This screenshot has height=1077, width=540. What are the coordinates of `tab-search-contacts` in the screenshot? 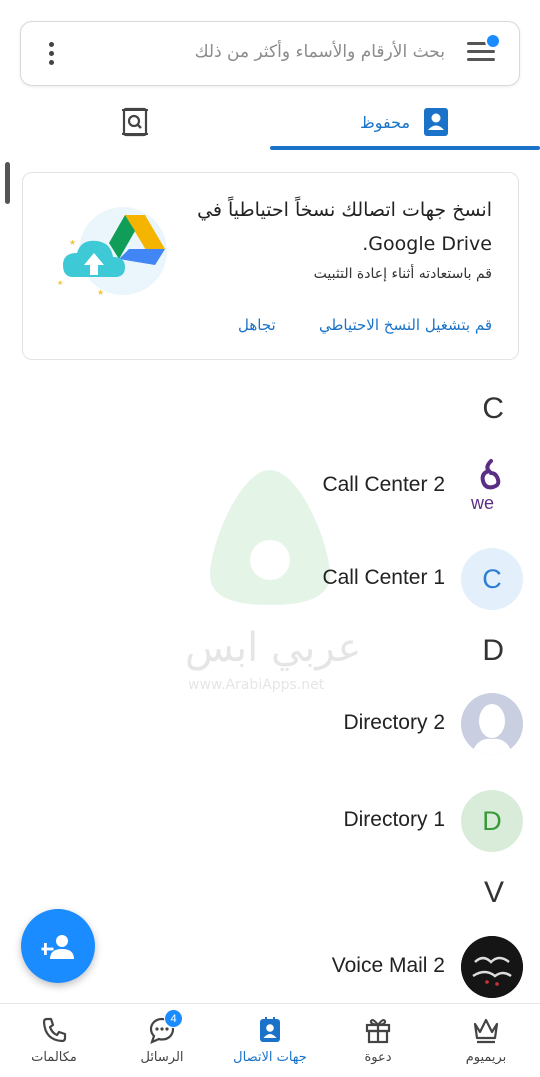 It's located at (135, 122).